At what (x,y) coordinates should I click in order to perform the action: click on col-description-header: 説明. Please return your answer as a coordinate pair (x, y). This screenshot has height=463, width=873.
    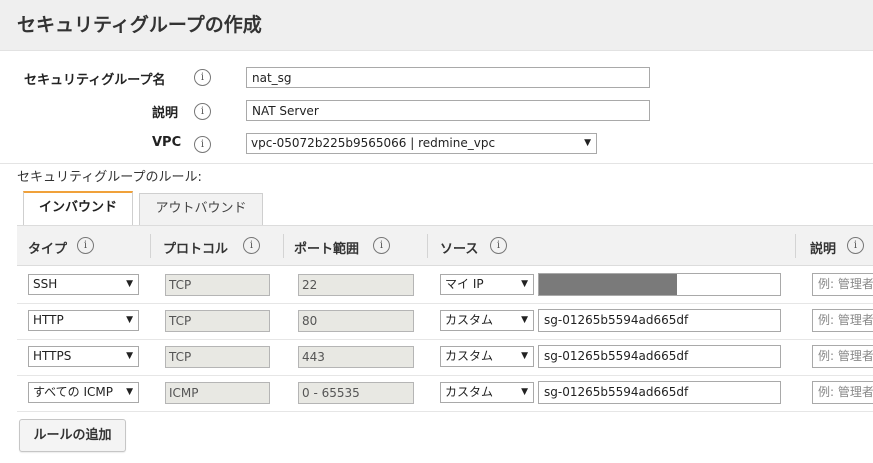
    Looking at the image, I should click on (823, 249).